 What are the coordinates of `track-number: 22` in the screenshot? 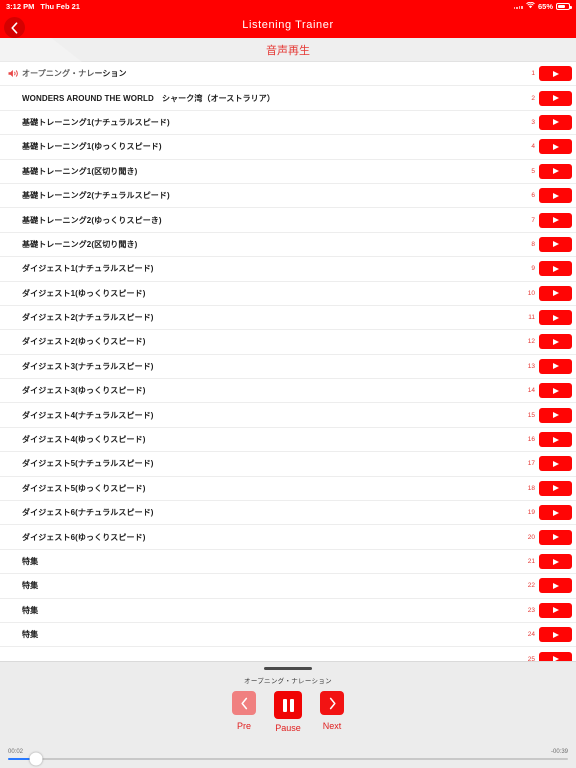 It's located at (531, 586).